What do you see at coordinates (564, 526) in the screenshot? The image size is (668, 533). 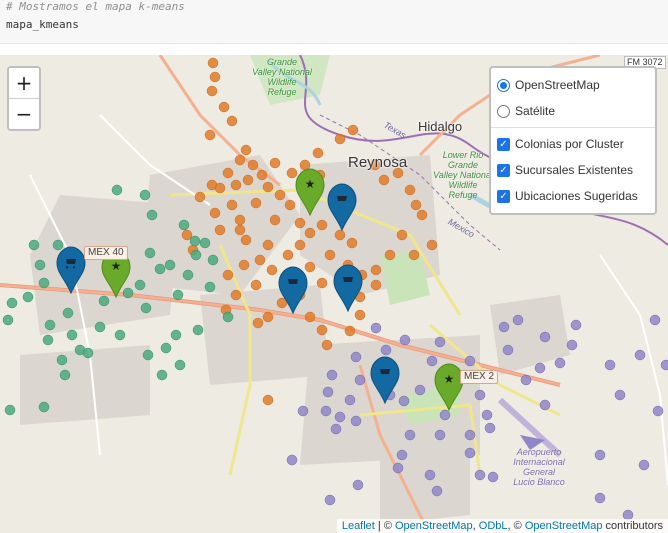 I see `osm-link-2: OpenStreetMap` at bounding box center [564, 526].